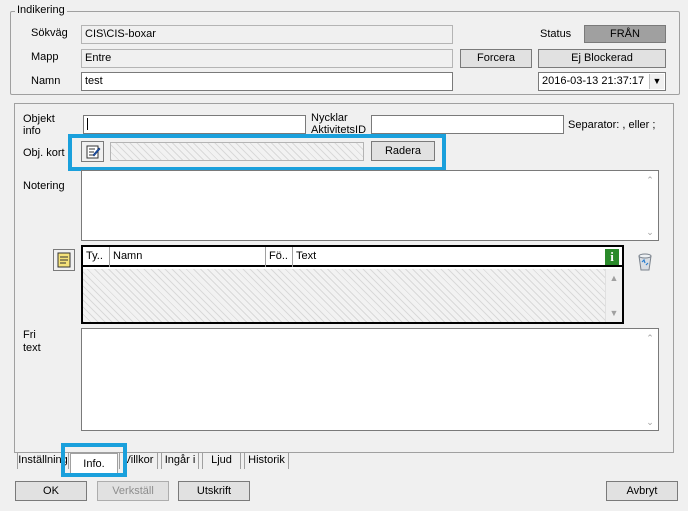 The image size is (688, 511). I want to click on chevron-down-icon: ▼, so click(657, 81).